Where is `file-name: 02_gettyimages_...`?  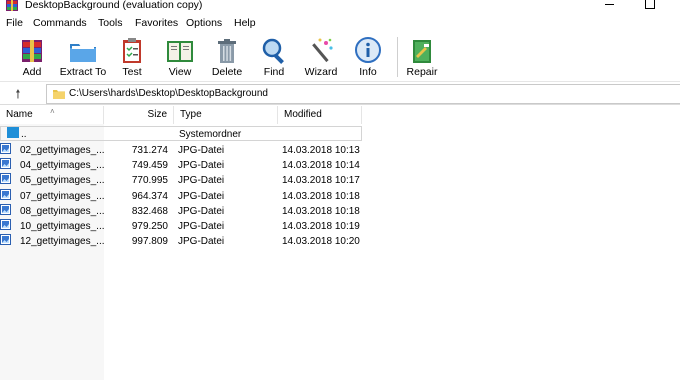 file-name: 02_gettyimages_... is located at coordinates (62, 150).